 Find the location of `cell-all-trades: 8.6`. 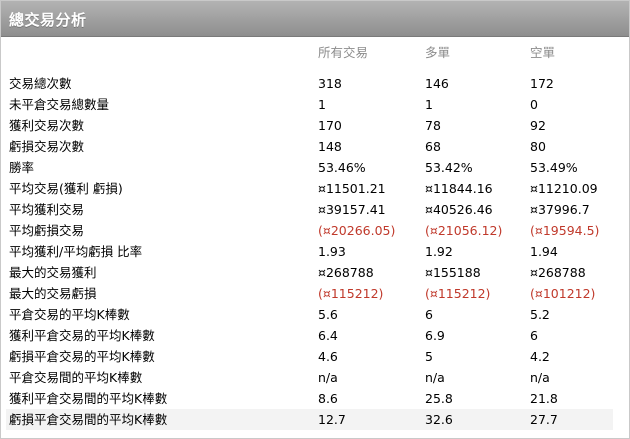

cell-all-trades: 8.6 is located at coordinates (328, 398).